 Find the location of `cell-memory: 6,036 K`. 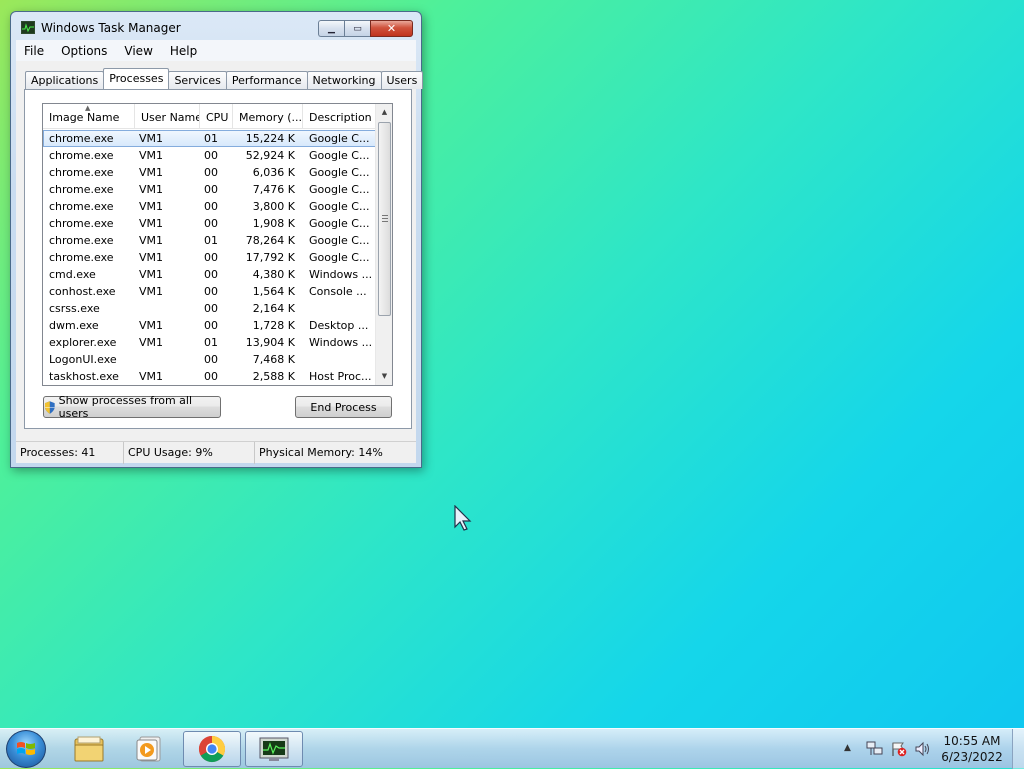

cell-memory: 6,036 K is located at coordinates (273, 172).